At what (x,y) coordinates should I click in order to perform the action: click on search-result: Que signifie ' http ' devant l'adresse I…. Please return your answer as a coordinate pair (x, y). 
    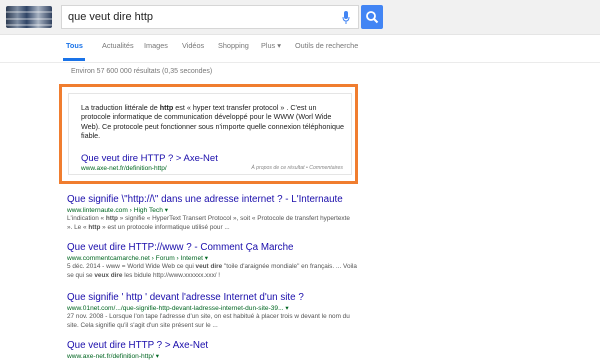
    Looking at the image, I should click on (217, 311).